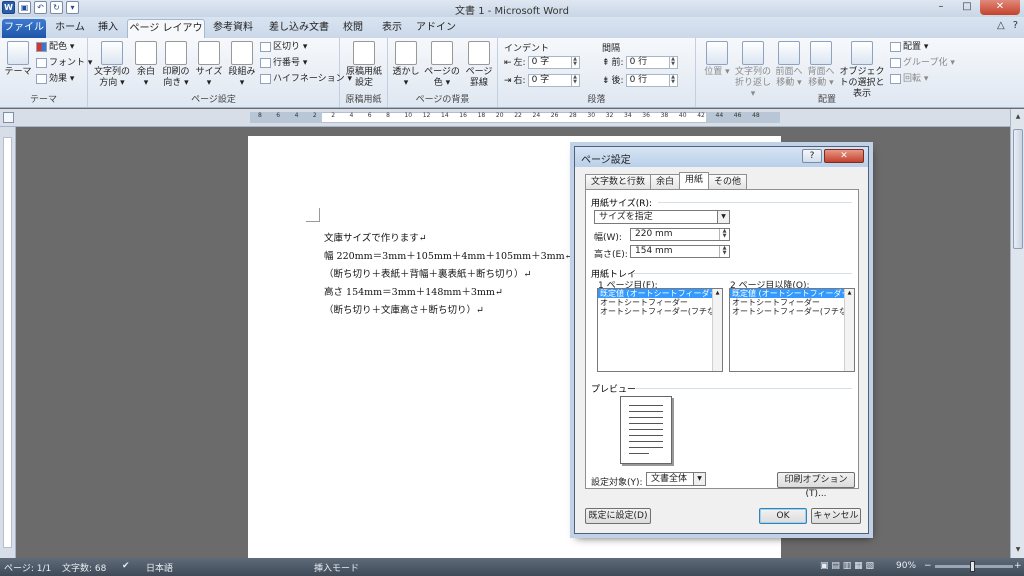 This screenshot has width=1024, height=576. What do you see at coordinates (1000, 7) in the screenshot?
I see `close-button: ✕` at bounding box center [1000, 7].